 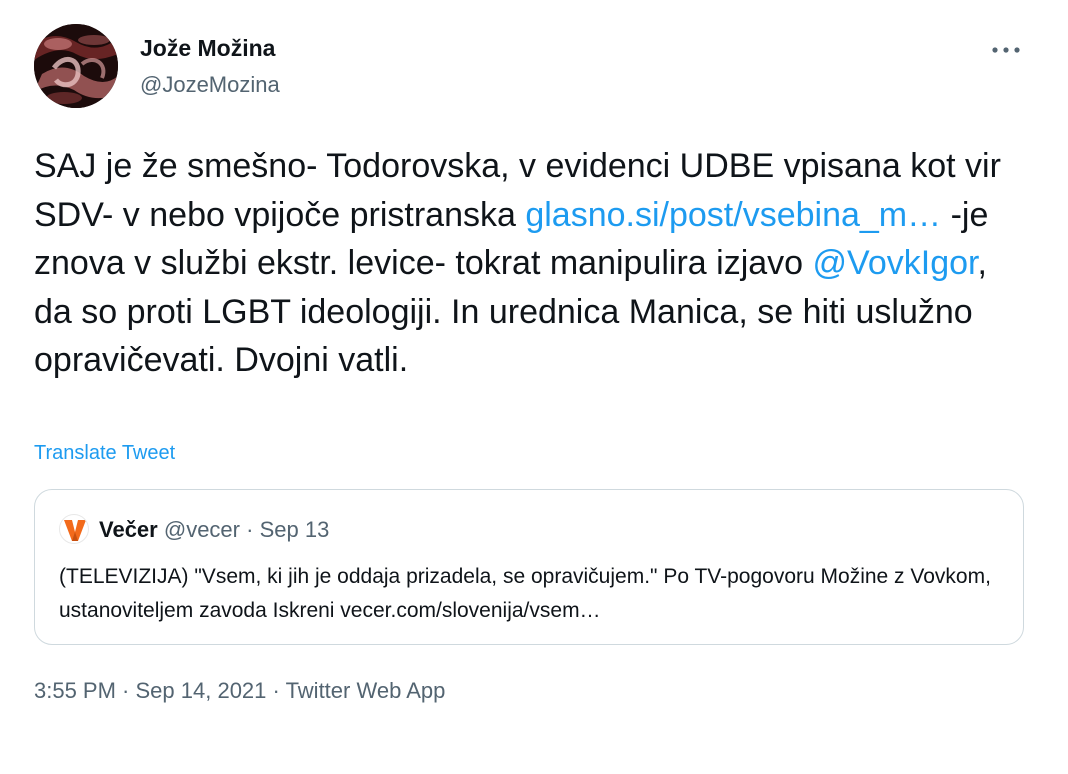 What do you see at coordinates (207, 48) in the screenshot?
I see `author-name: Jože Možina` at bounding box center [207, 48].